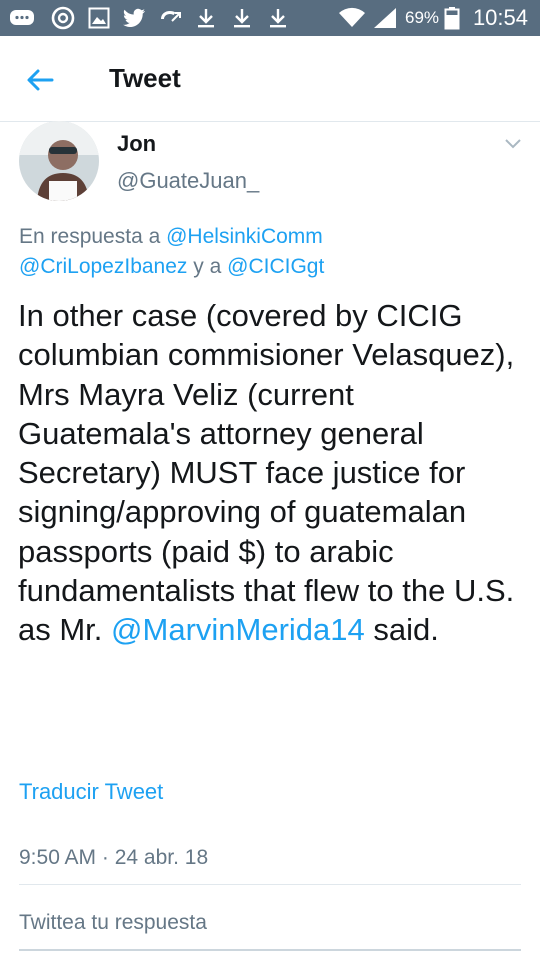  Describe the element at coordinates (42, 80) in the screenshot. I see `arrow-left-icon` at that location.